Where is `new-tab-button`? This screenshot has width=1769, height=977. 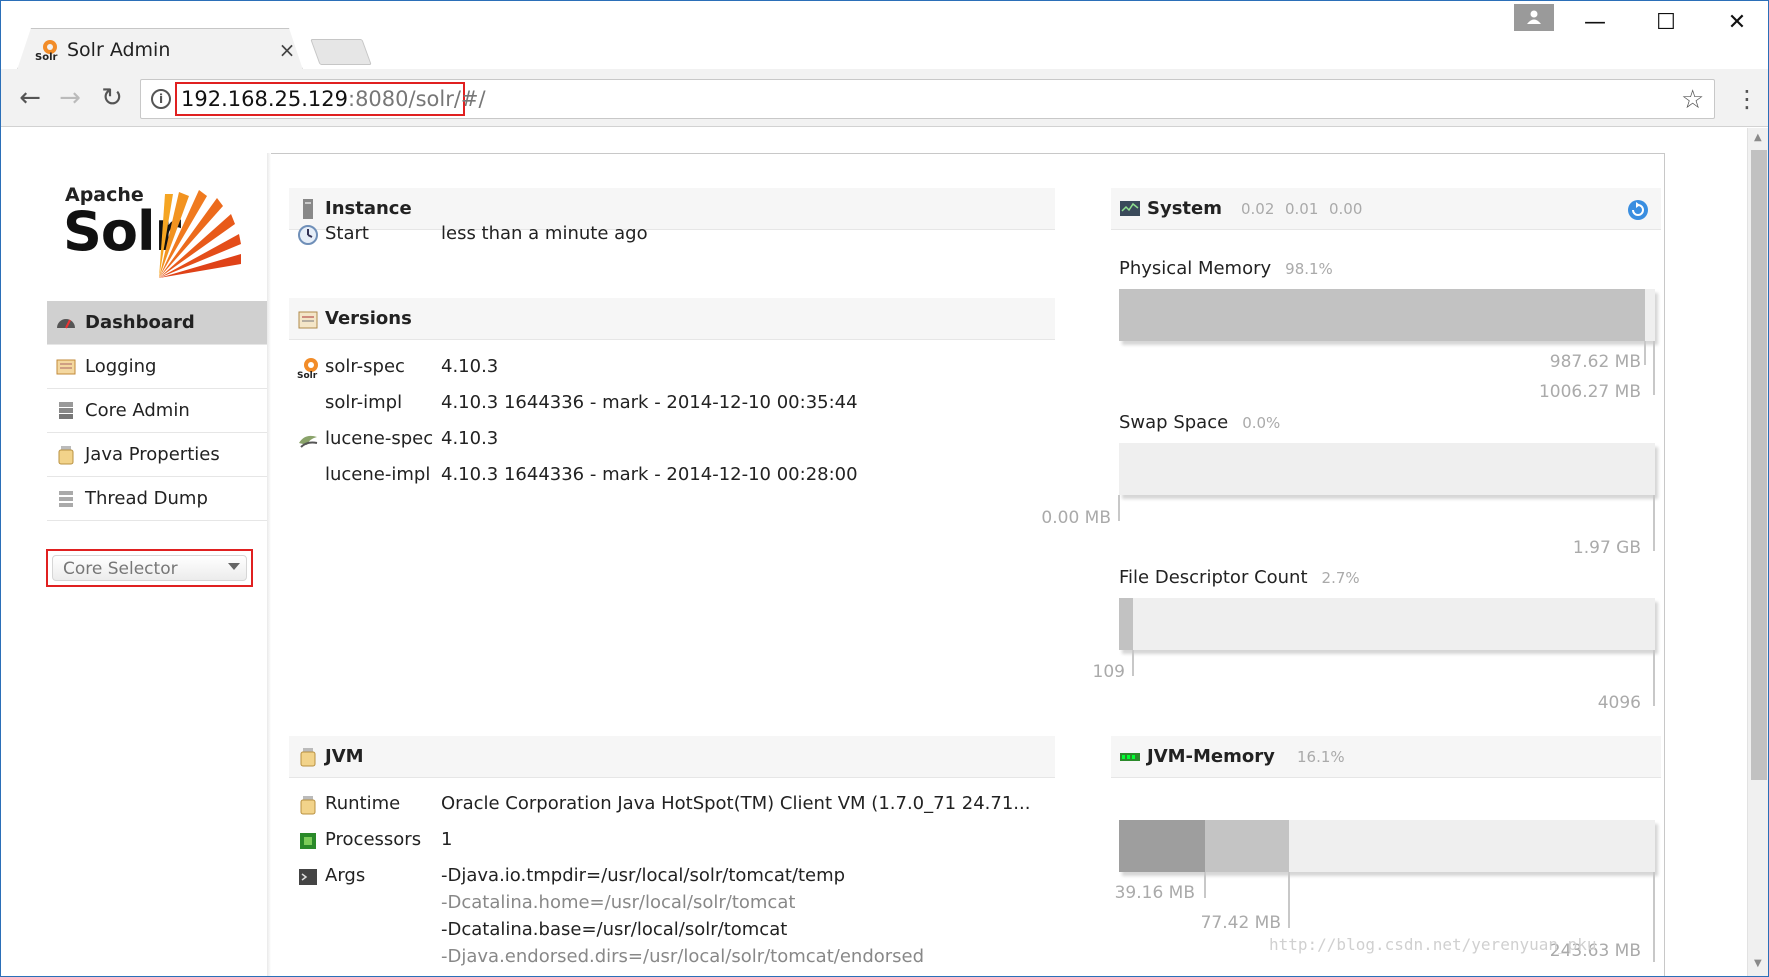
new-tab-button is located at coordinates (341, 52).